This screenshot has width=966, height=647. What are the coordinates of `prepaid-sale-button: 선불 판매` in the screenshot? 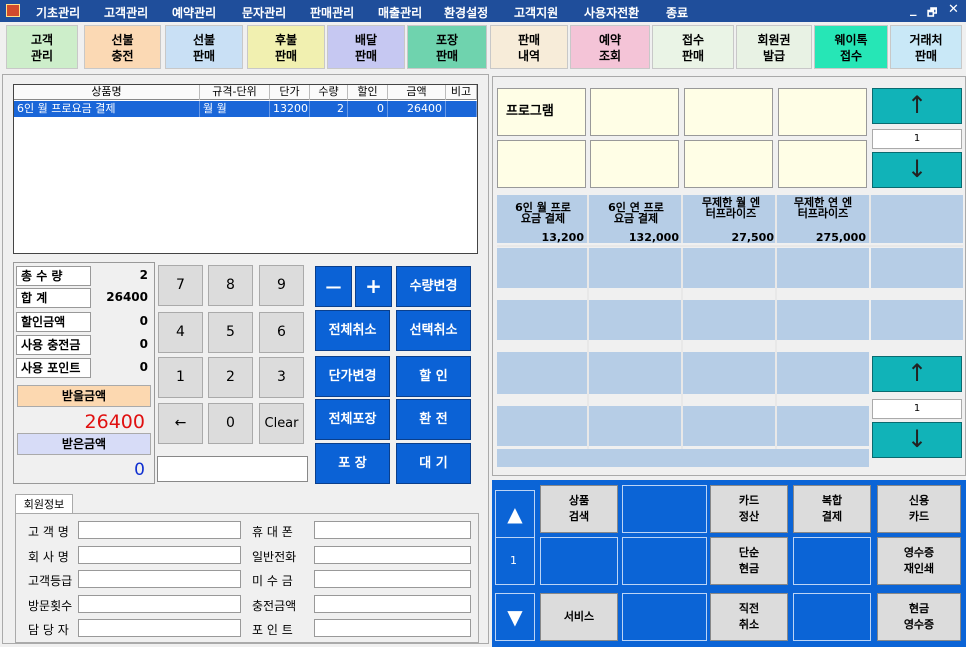 It's located at (204, 47).